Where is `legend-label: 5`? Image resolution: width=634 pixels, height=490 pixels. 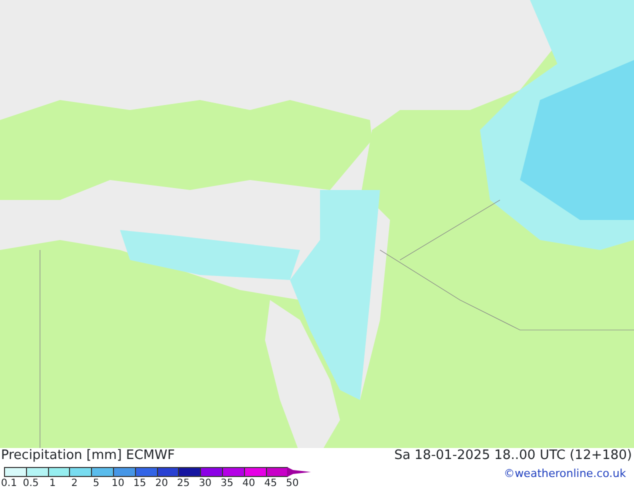
legend-label: 5 is located at coordinates (96, 483).